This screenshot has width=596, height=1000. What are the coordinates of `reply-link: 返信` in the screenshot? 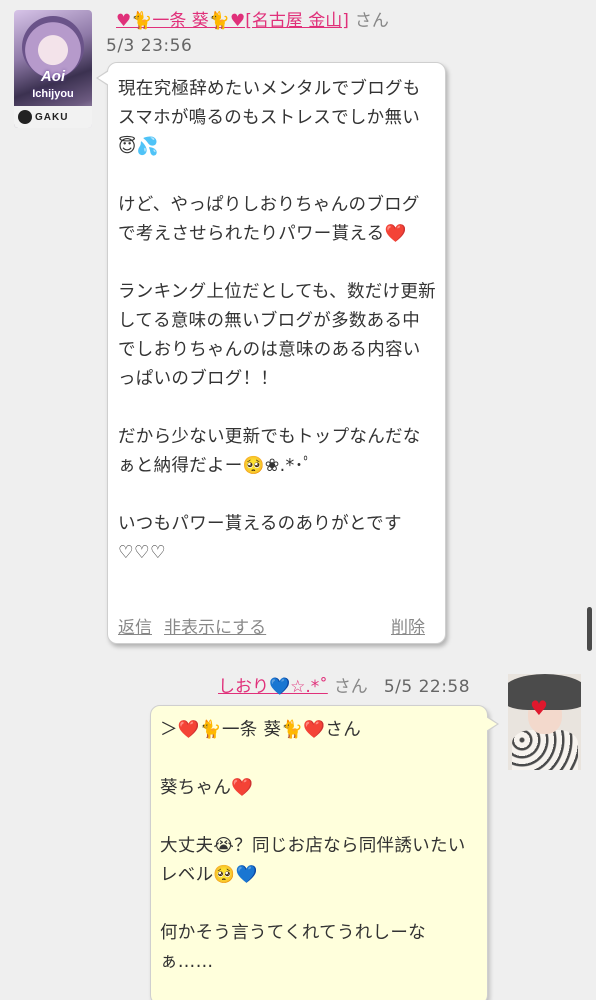 It's located at (135, 625).